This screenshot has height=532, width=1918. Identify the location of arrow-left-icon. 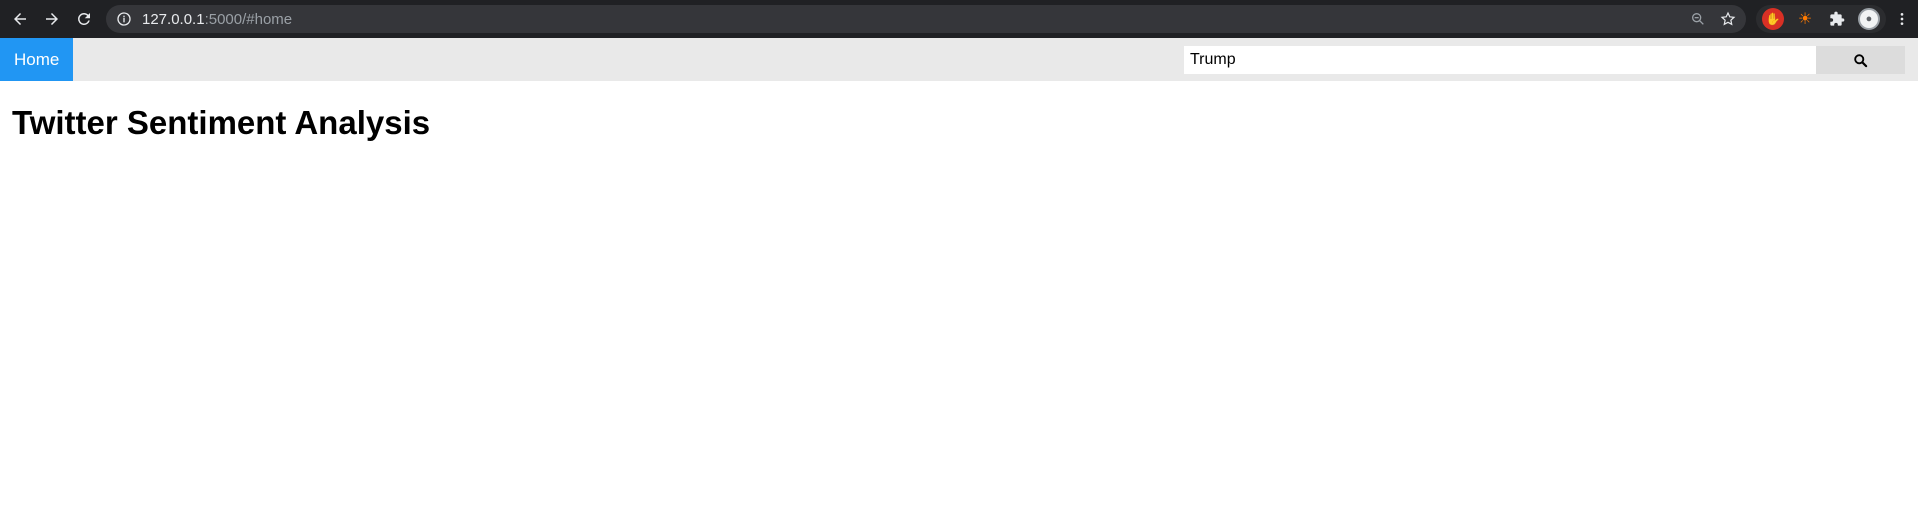
(20, 19).